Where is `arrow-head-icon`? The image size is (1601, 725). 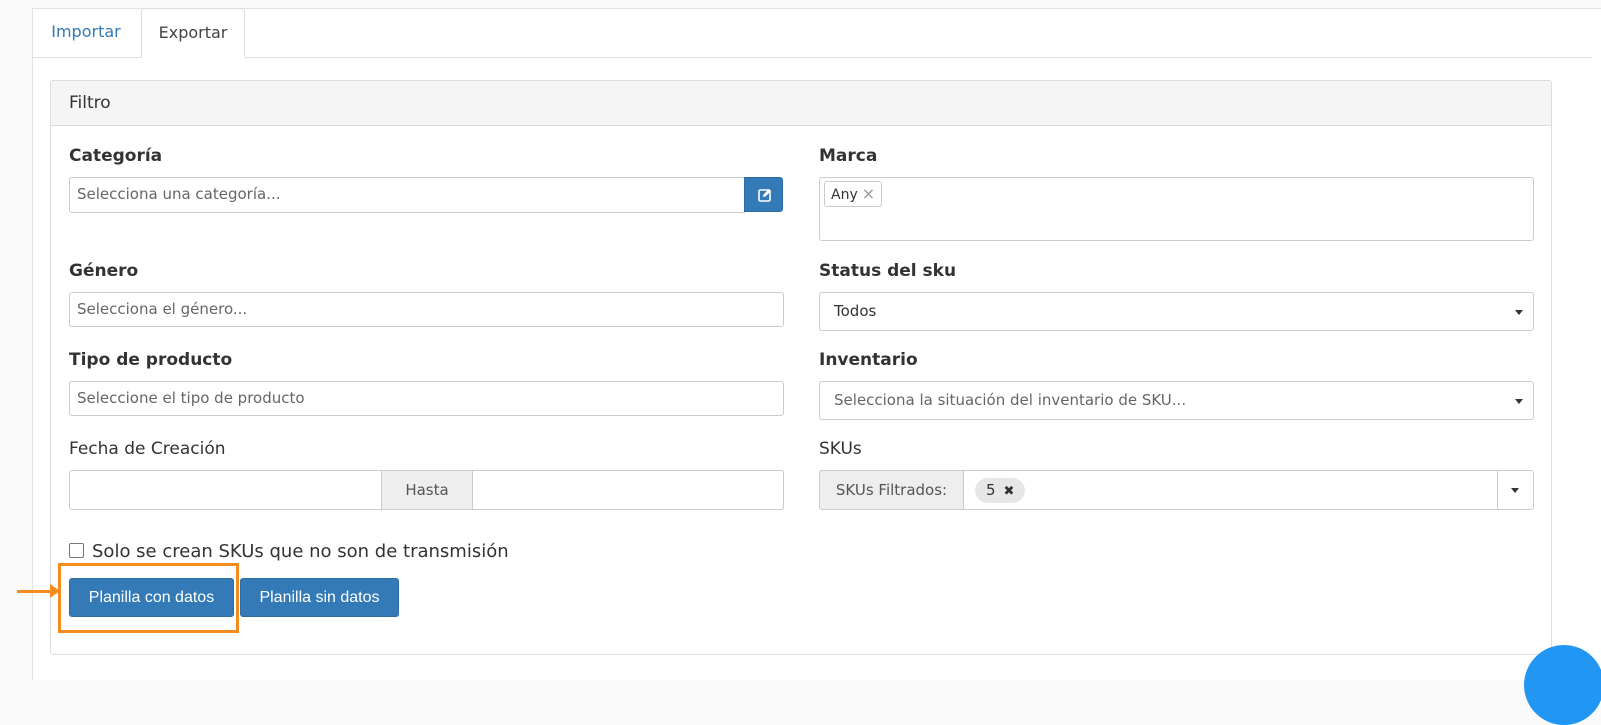
arrow-head-icon is located at coordinates (55, 591).